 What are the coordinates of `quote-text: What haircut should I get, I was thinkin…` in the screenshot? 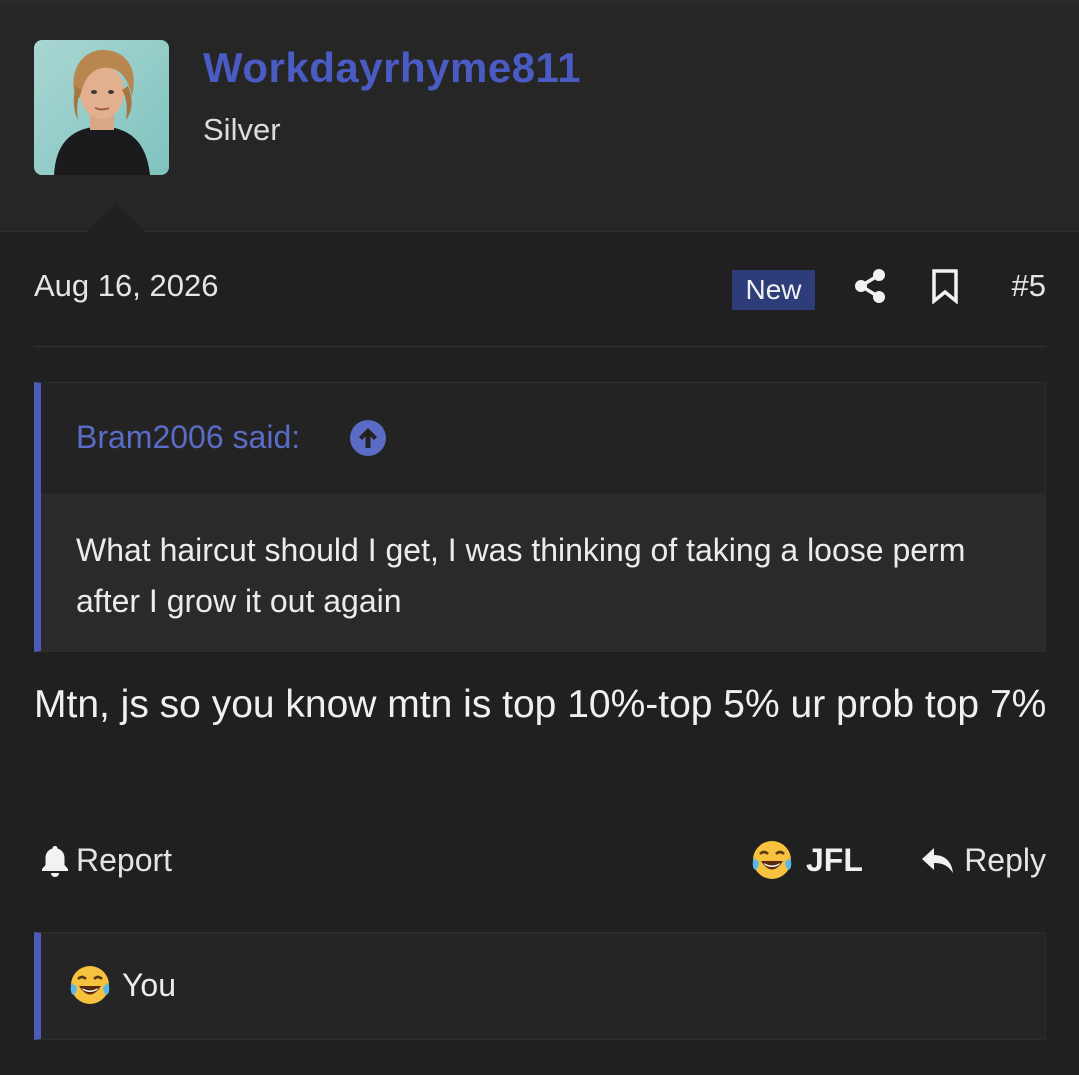 It's located at (521, 575).